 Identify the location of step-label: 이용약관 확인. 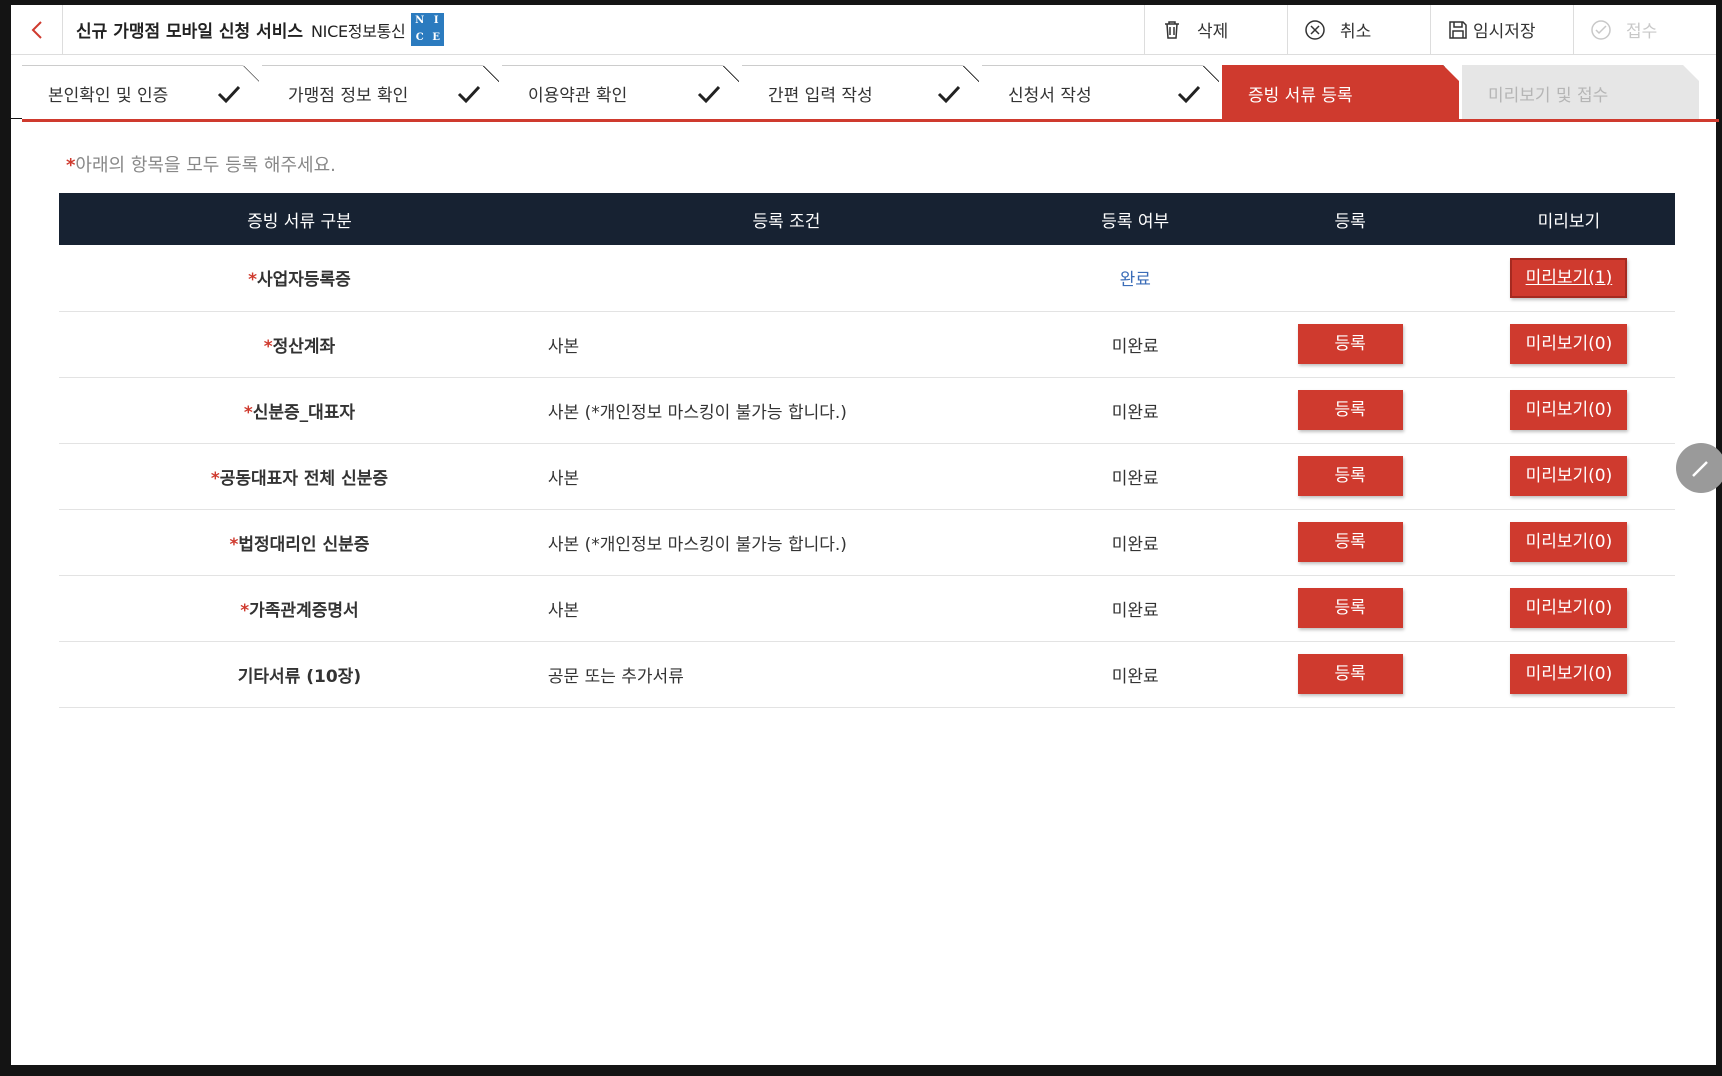
(578, 96).